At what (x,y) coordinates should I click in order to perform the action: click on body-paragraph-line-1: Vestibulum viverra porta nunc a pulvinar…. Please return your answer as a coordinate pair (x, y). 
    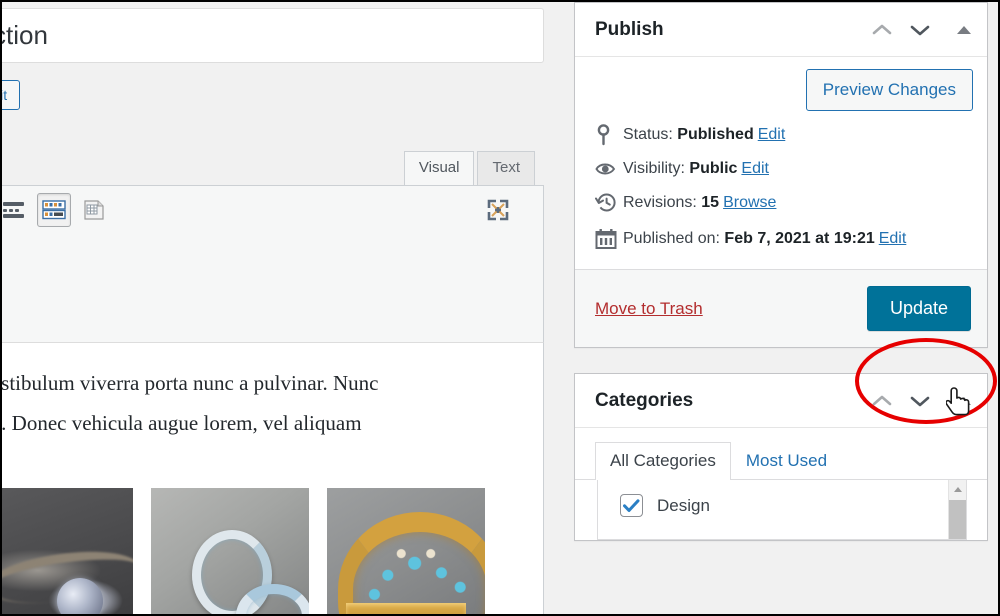
    Looking at the image, I should click on (189, 383).